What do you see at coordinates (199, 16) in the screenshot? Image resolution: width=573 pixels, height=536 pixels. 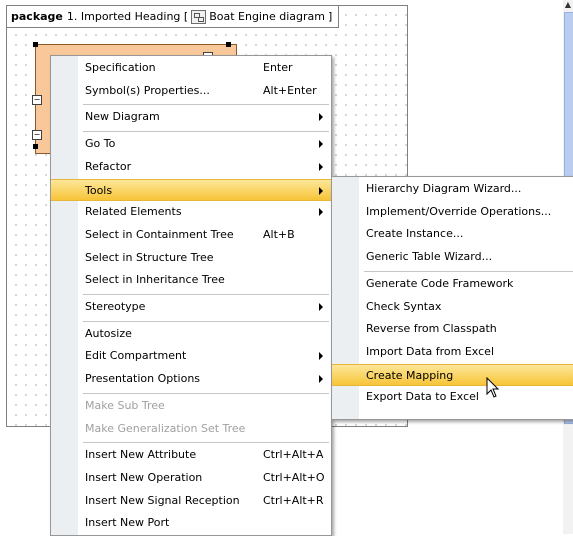 I see `class-diagram-icon` at bounding box center [199, 16].